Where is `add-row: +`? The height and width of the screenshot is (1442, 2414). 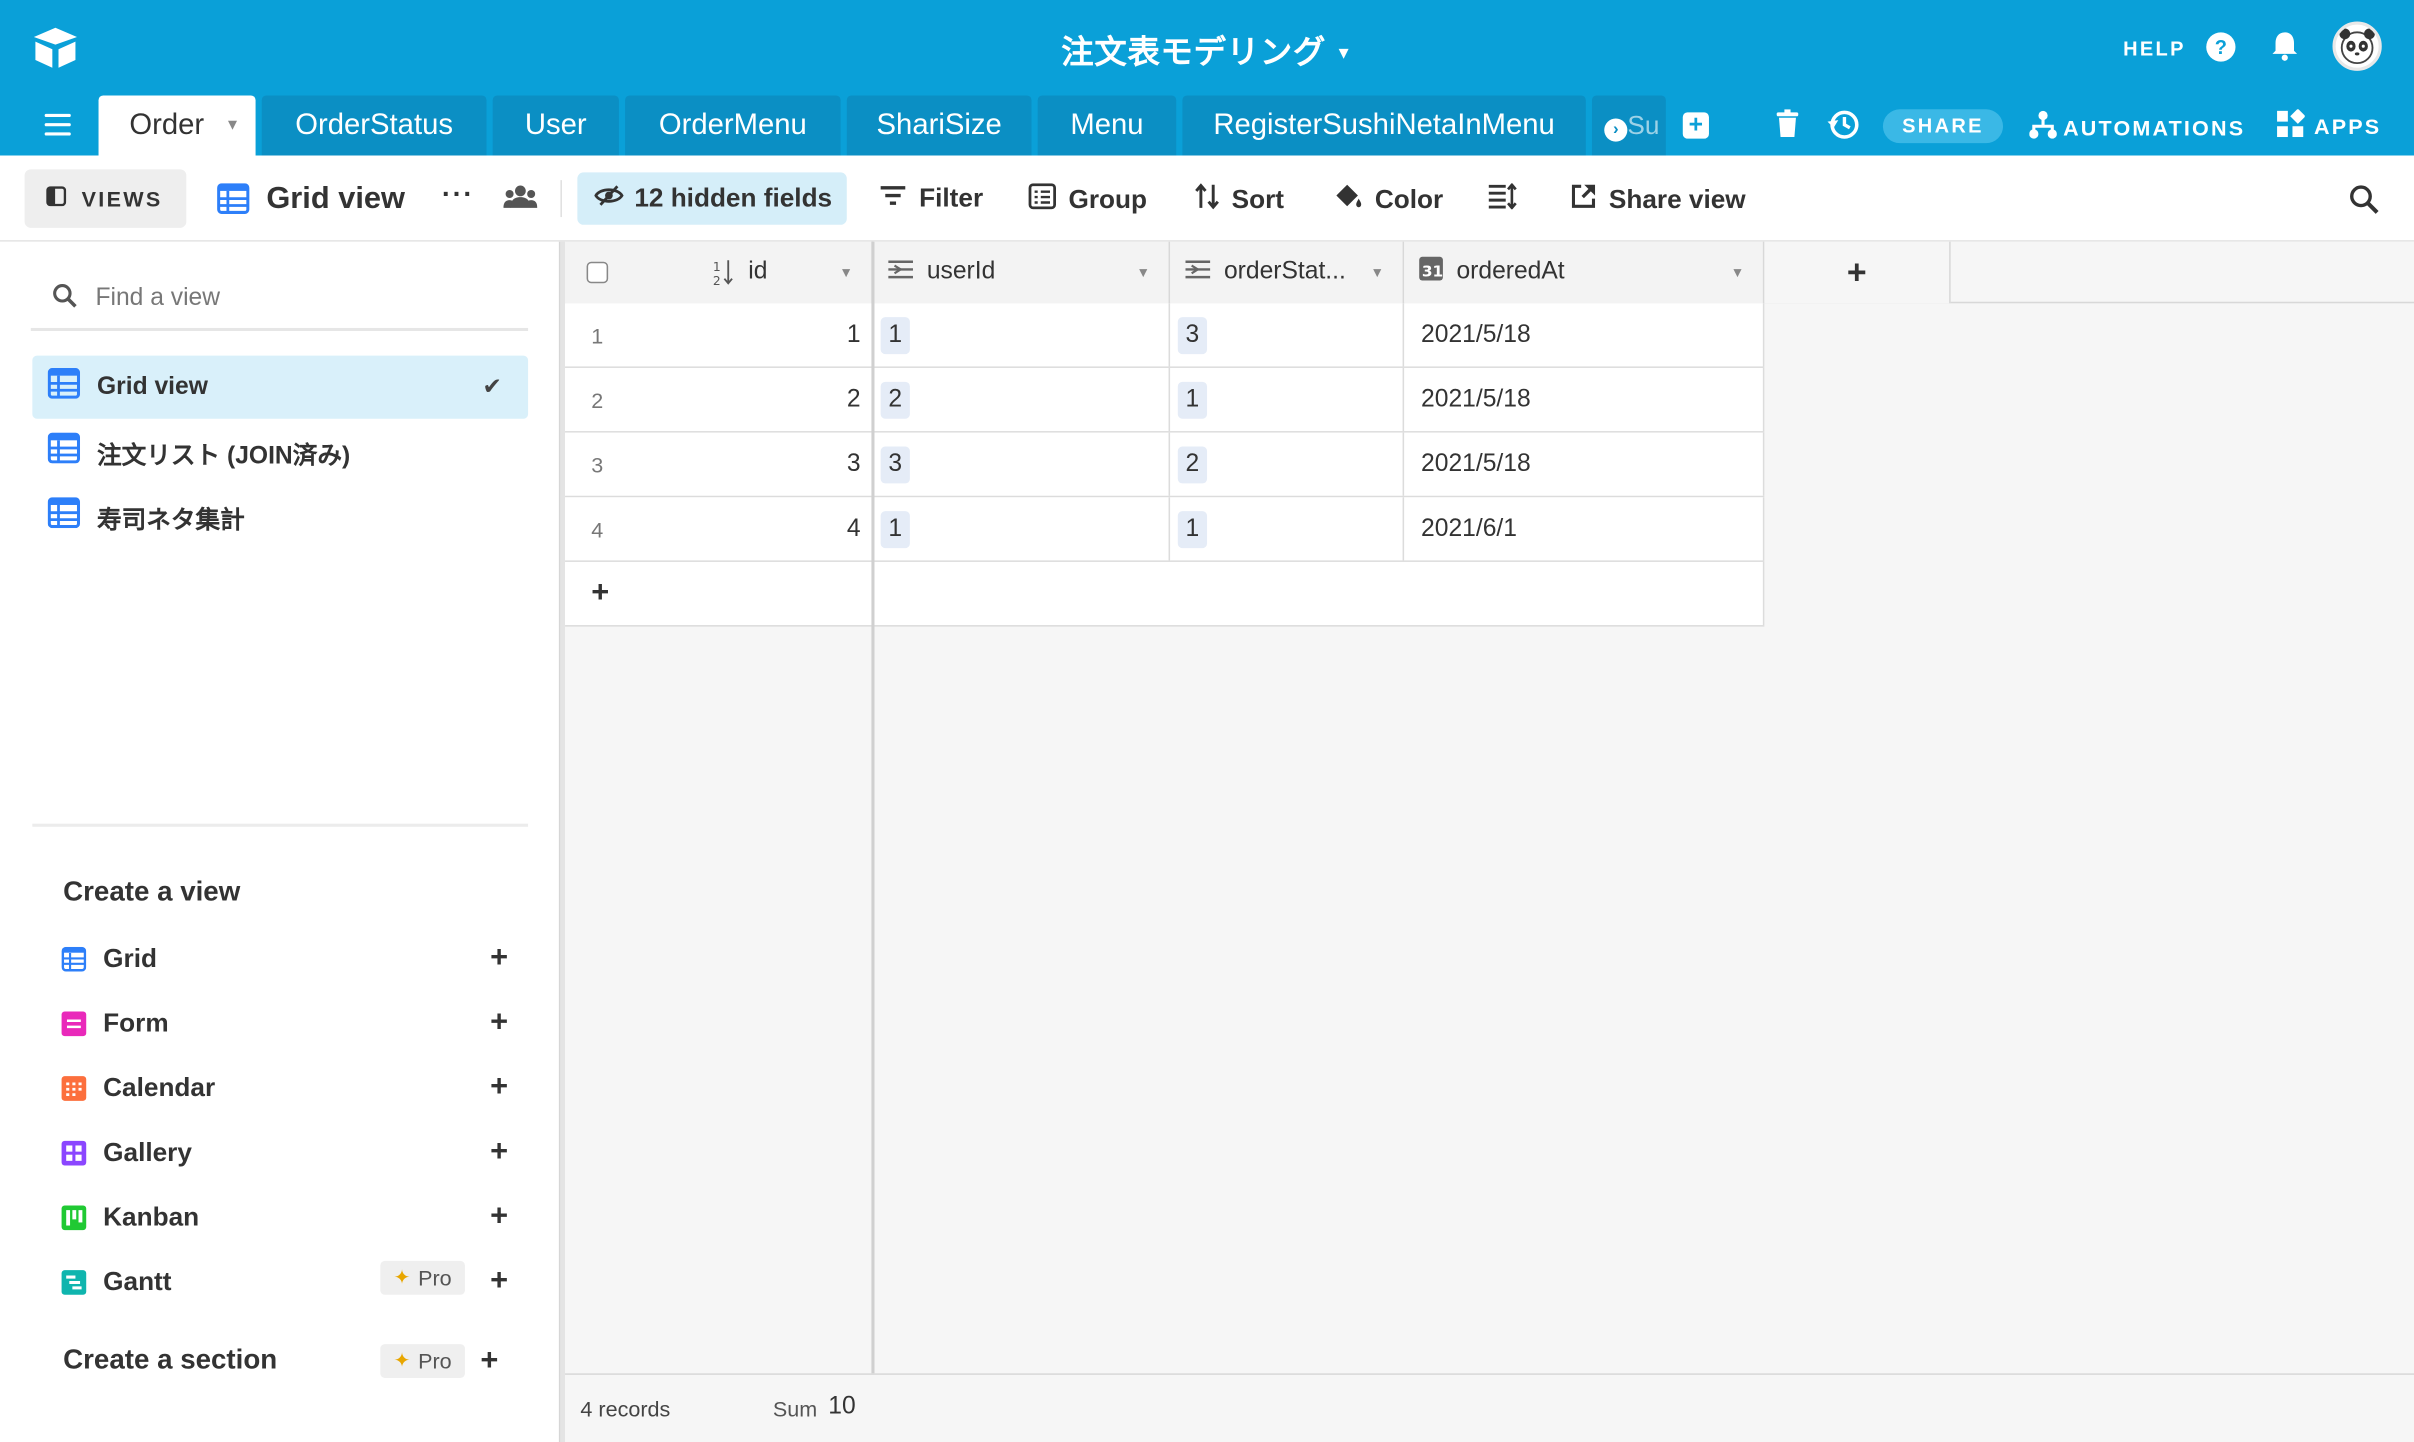
add-row: + is located at coordinates (1165, 594).